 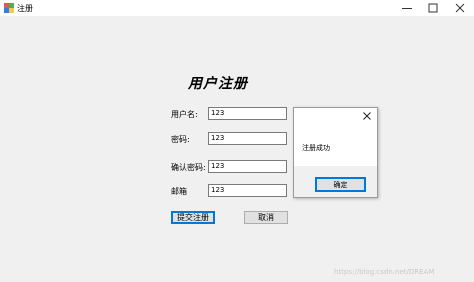 What do you see at coordinates (247, 190) in the screenshot?
I see `email-input: 123` at bounding box center [247, 190].